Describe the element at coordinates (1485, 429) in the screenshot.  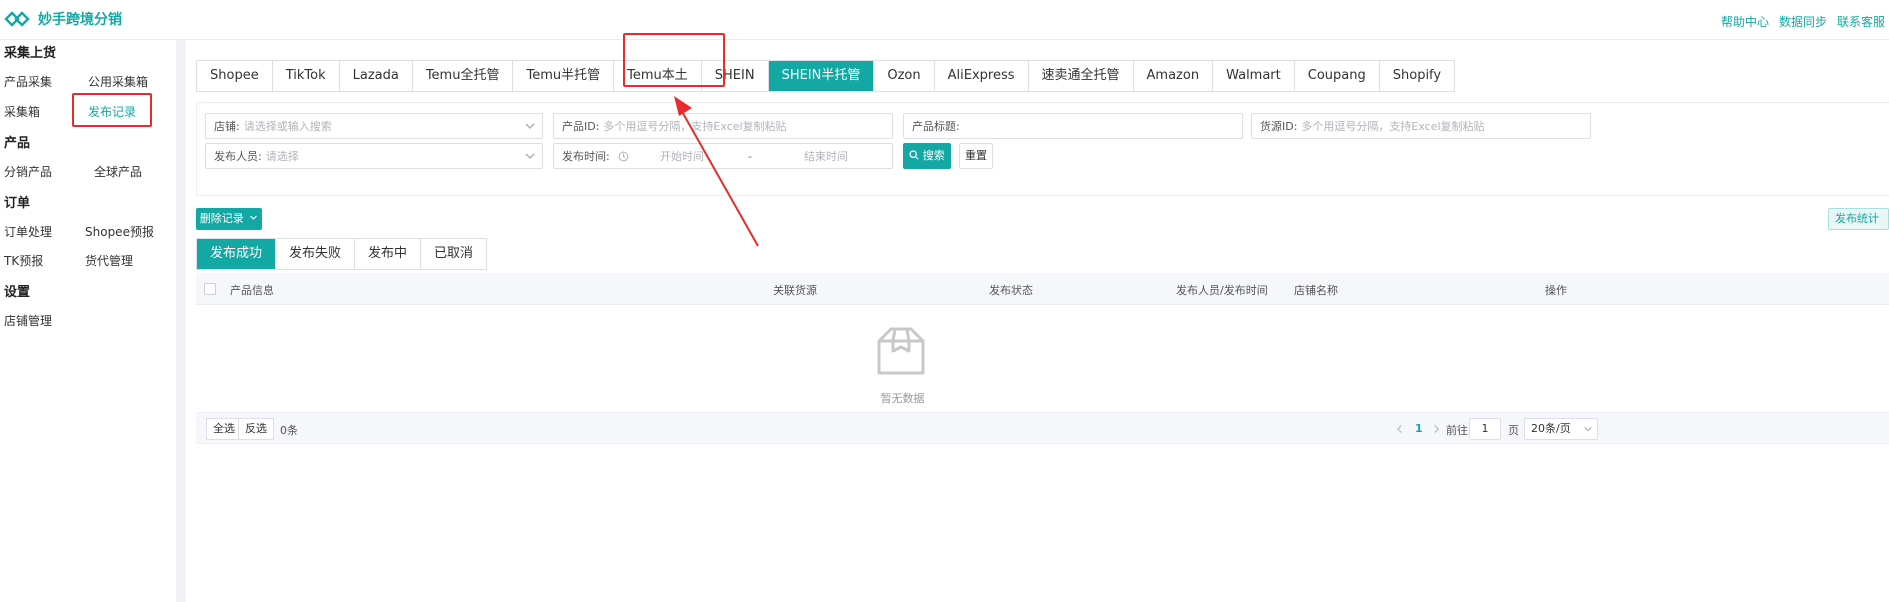
I see `goto-page-input: 1` at that location.